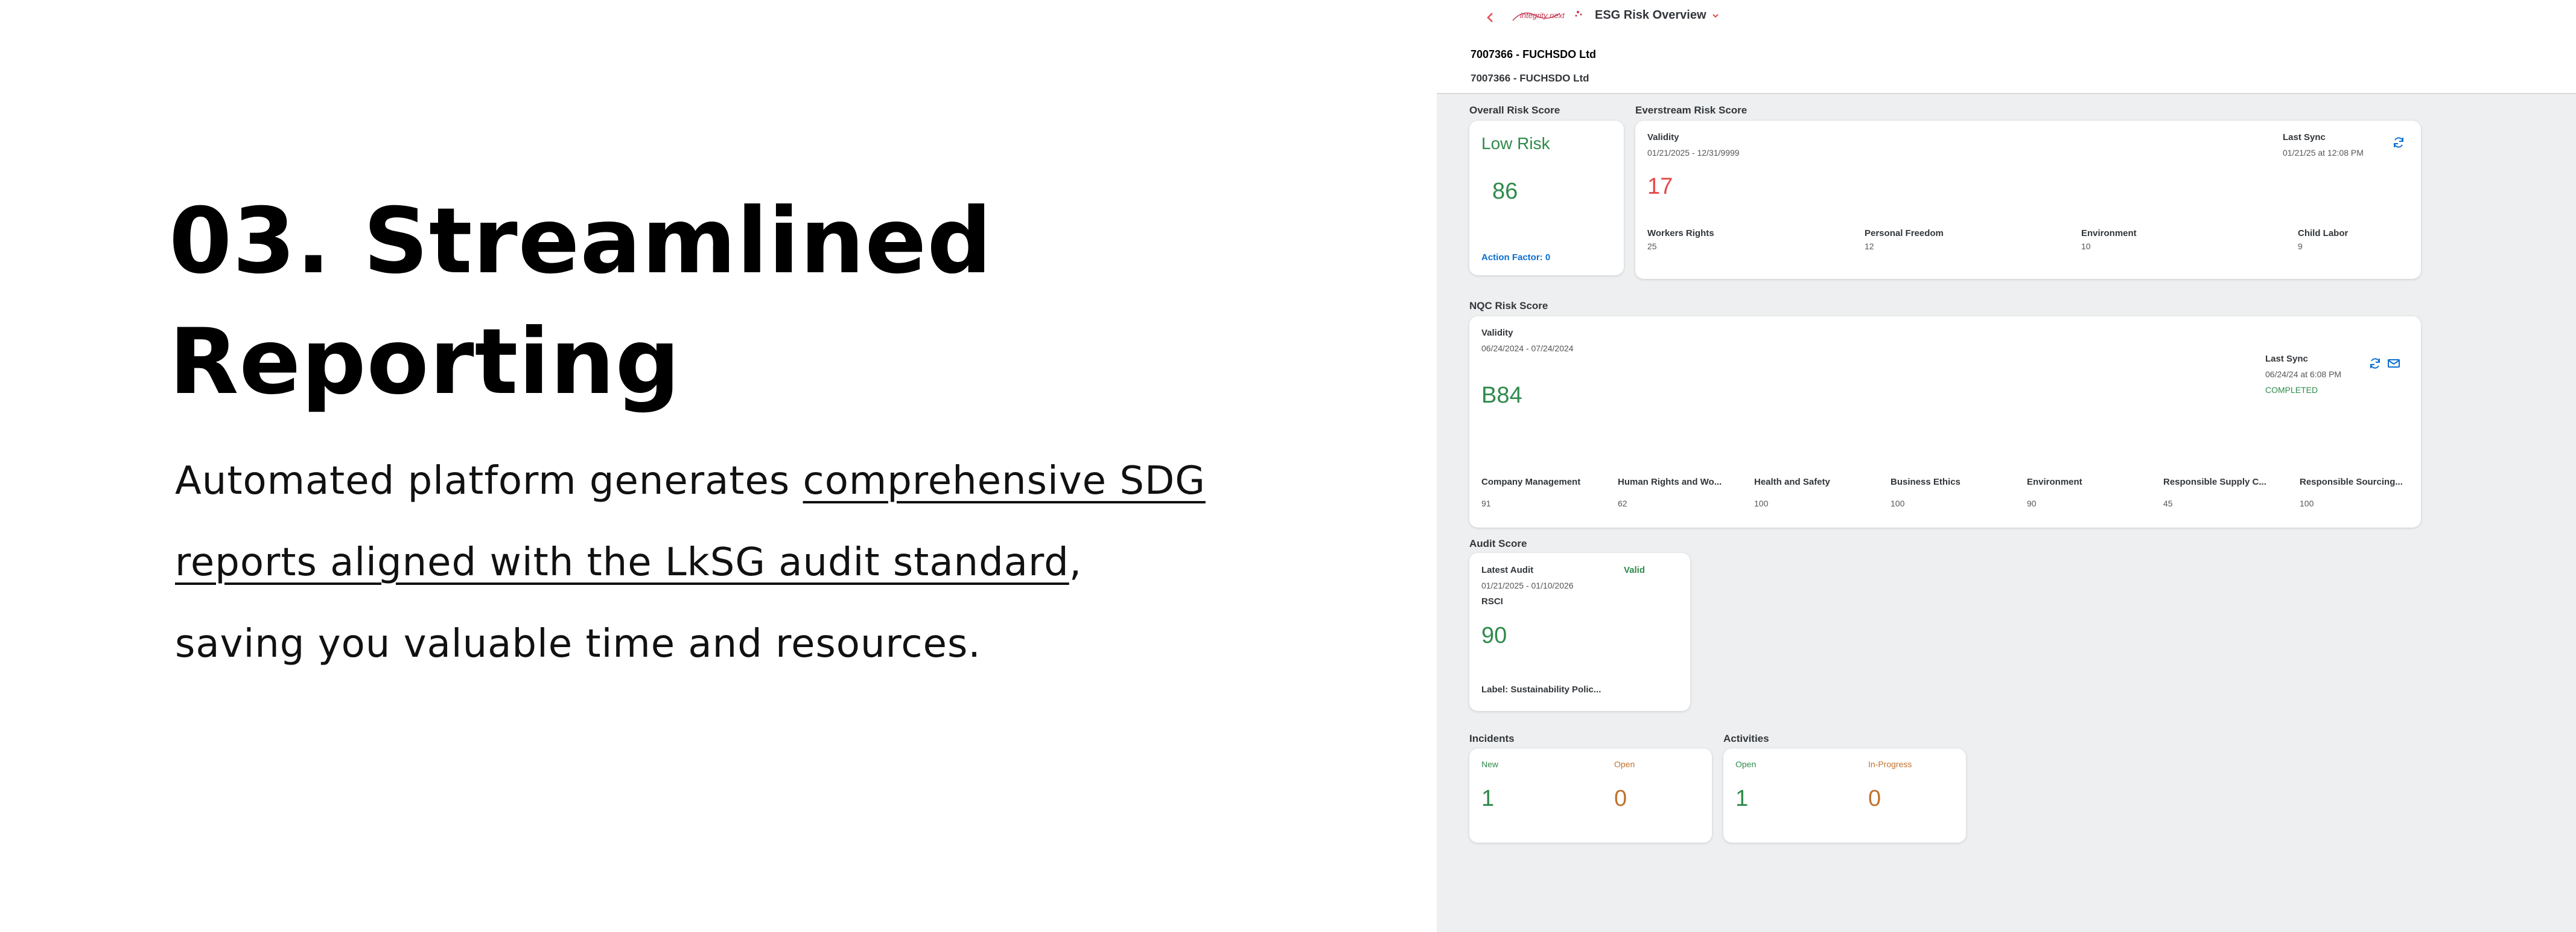  What do you see at coordinates (1534, 54) in the screenshot?
I see `object-title: 7007366 - FUCHSDO Ltd` at bounding box center [1534, 54].